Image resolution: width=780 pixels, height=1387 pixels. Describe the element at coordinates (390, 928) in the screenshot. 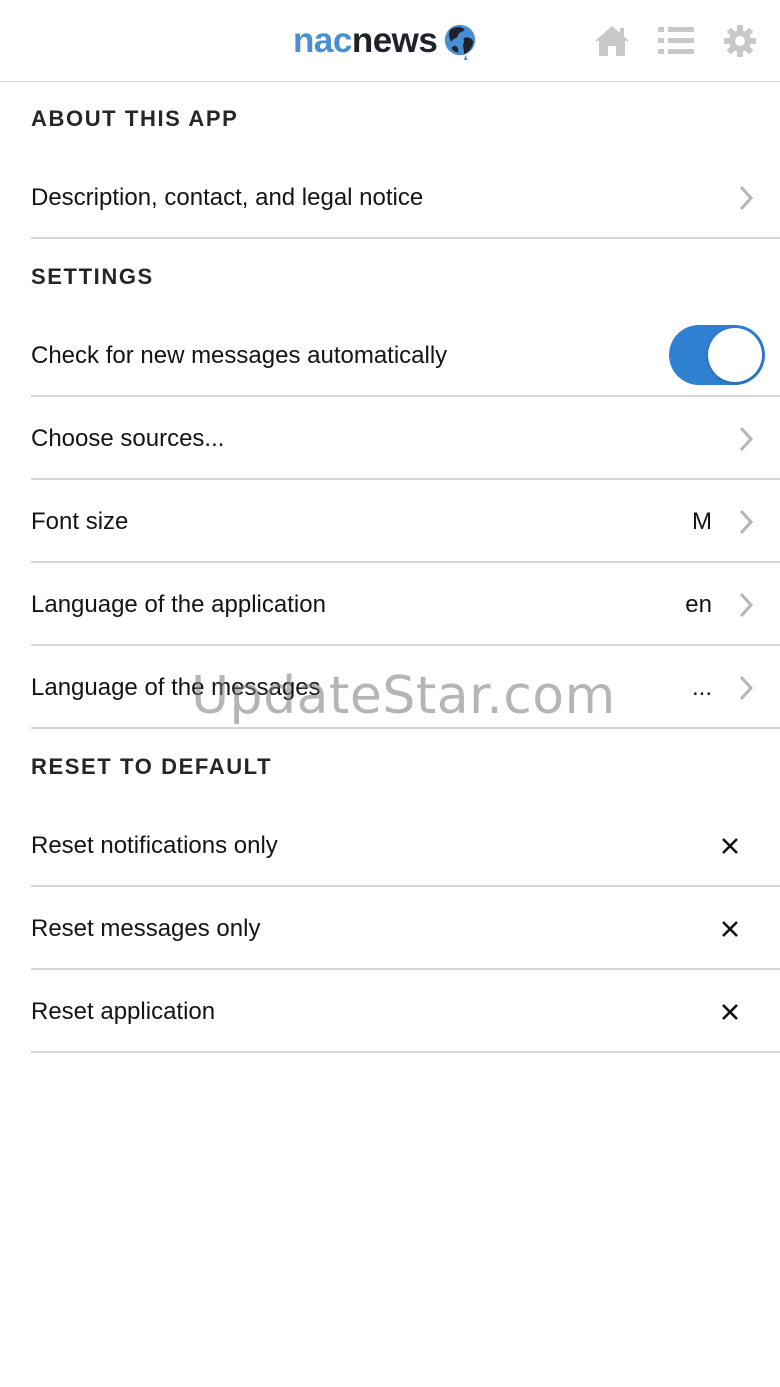

I see `row-reset-messages: Reset messages only` at that location.